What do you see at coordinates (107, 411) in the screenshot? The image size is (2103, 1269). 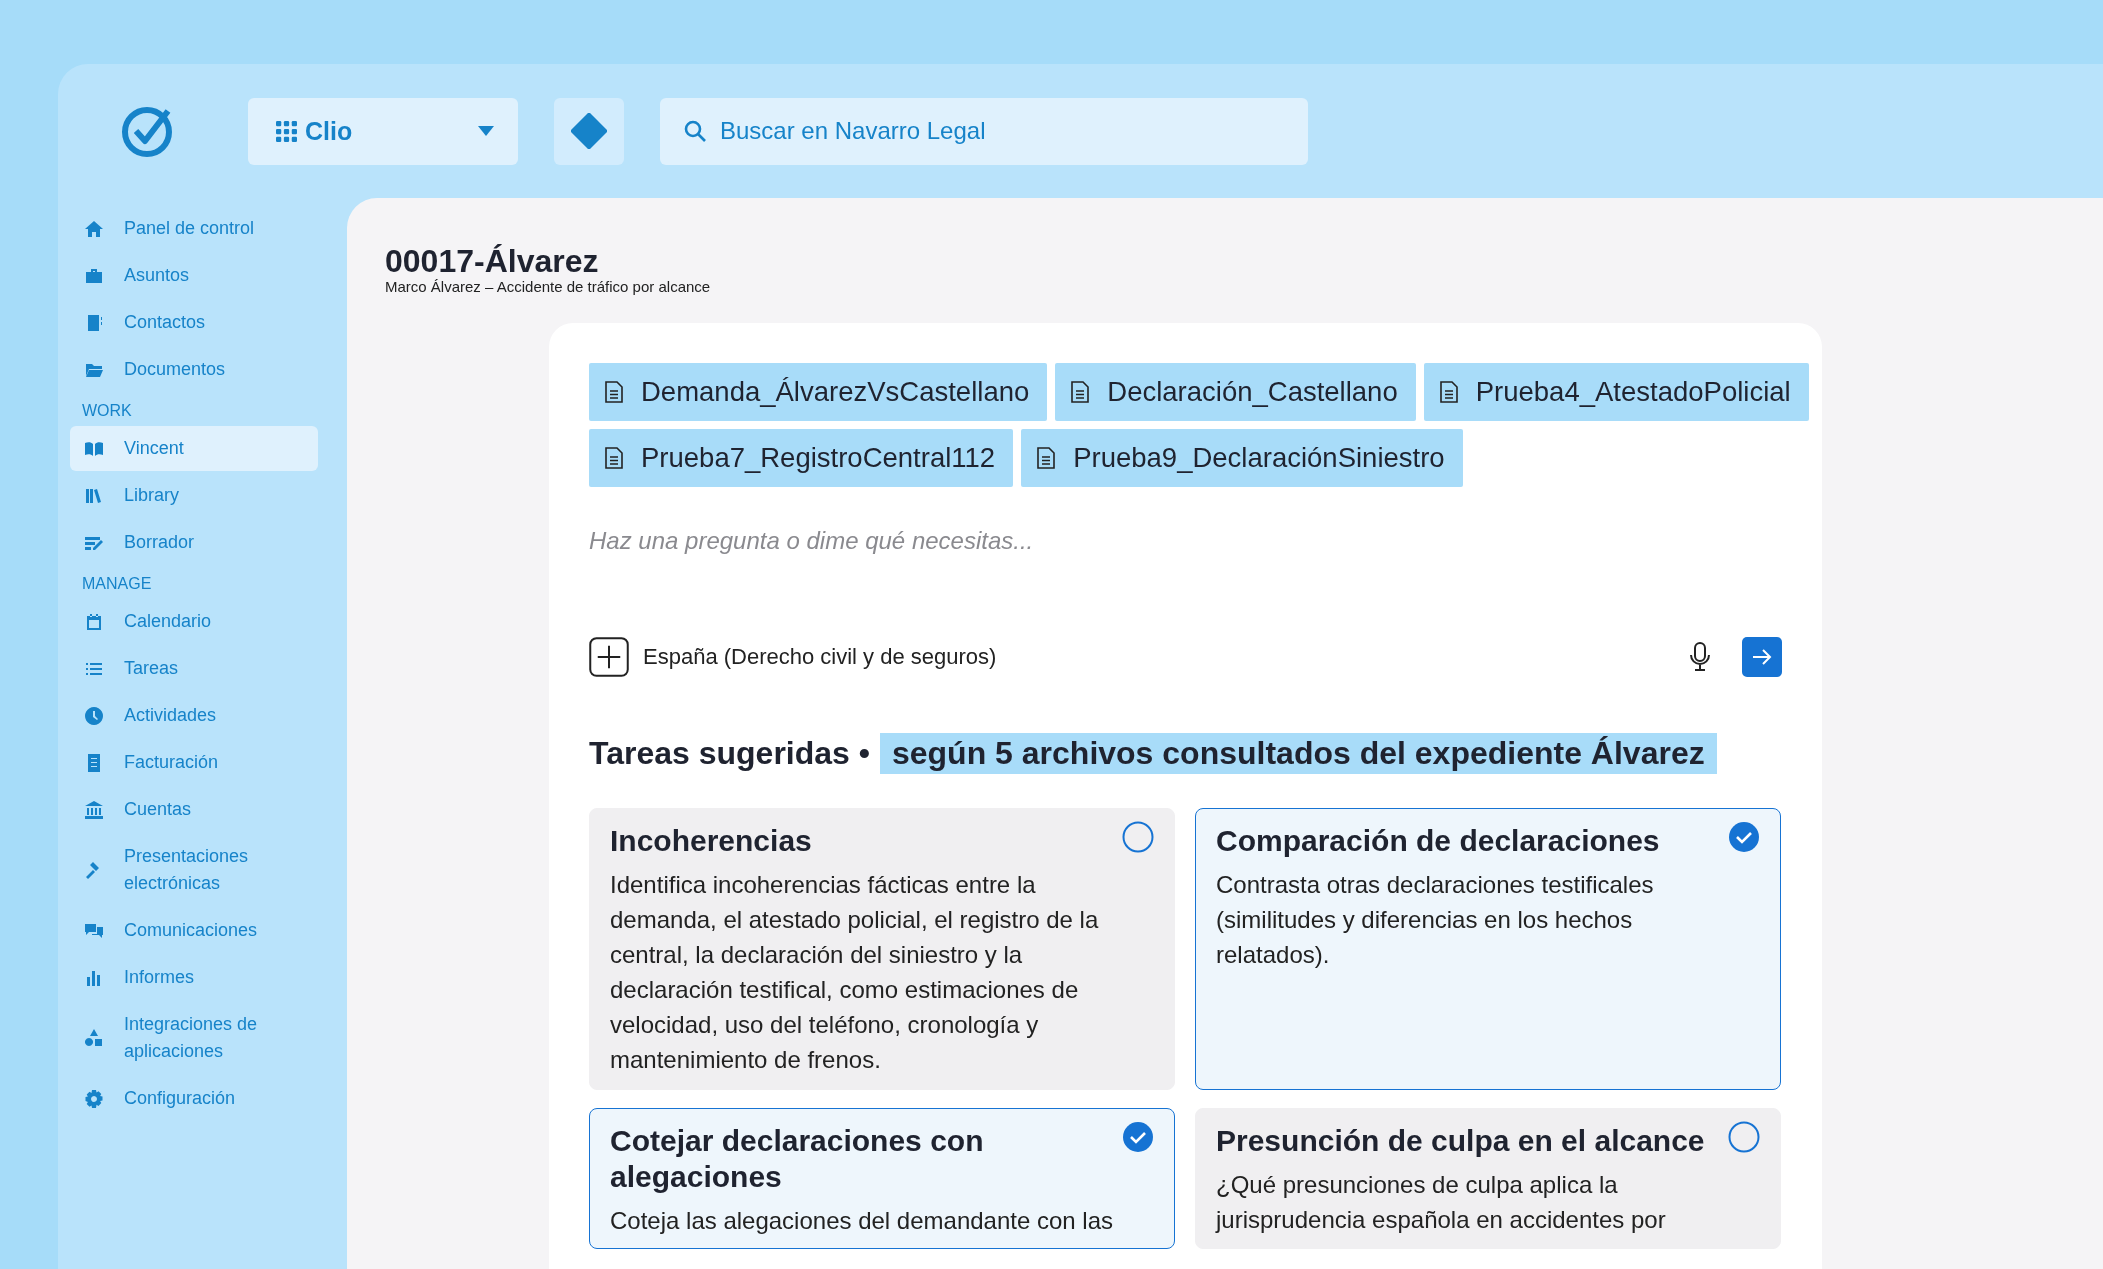 I see `section-heading: WORK` at bounding box center [107, 411].